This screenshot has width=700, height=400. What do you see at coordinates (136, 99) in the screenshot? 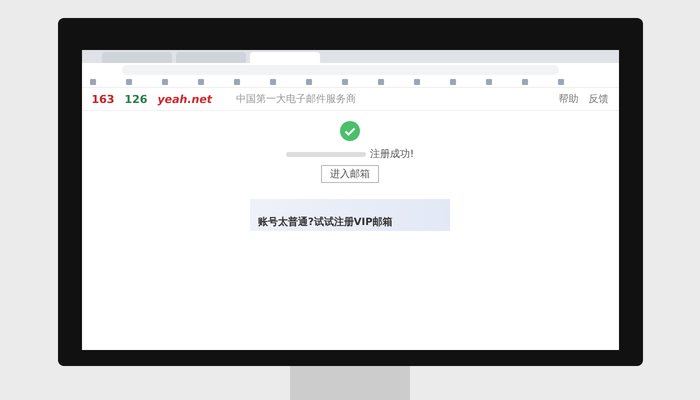
I see `logo: 126` at bounding box center [136, 99].